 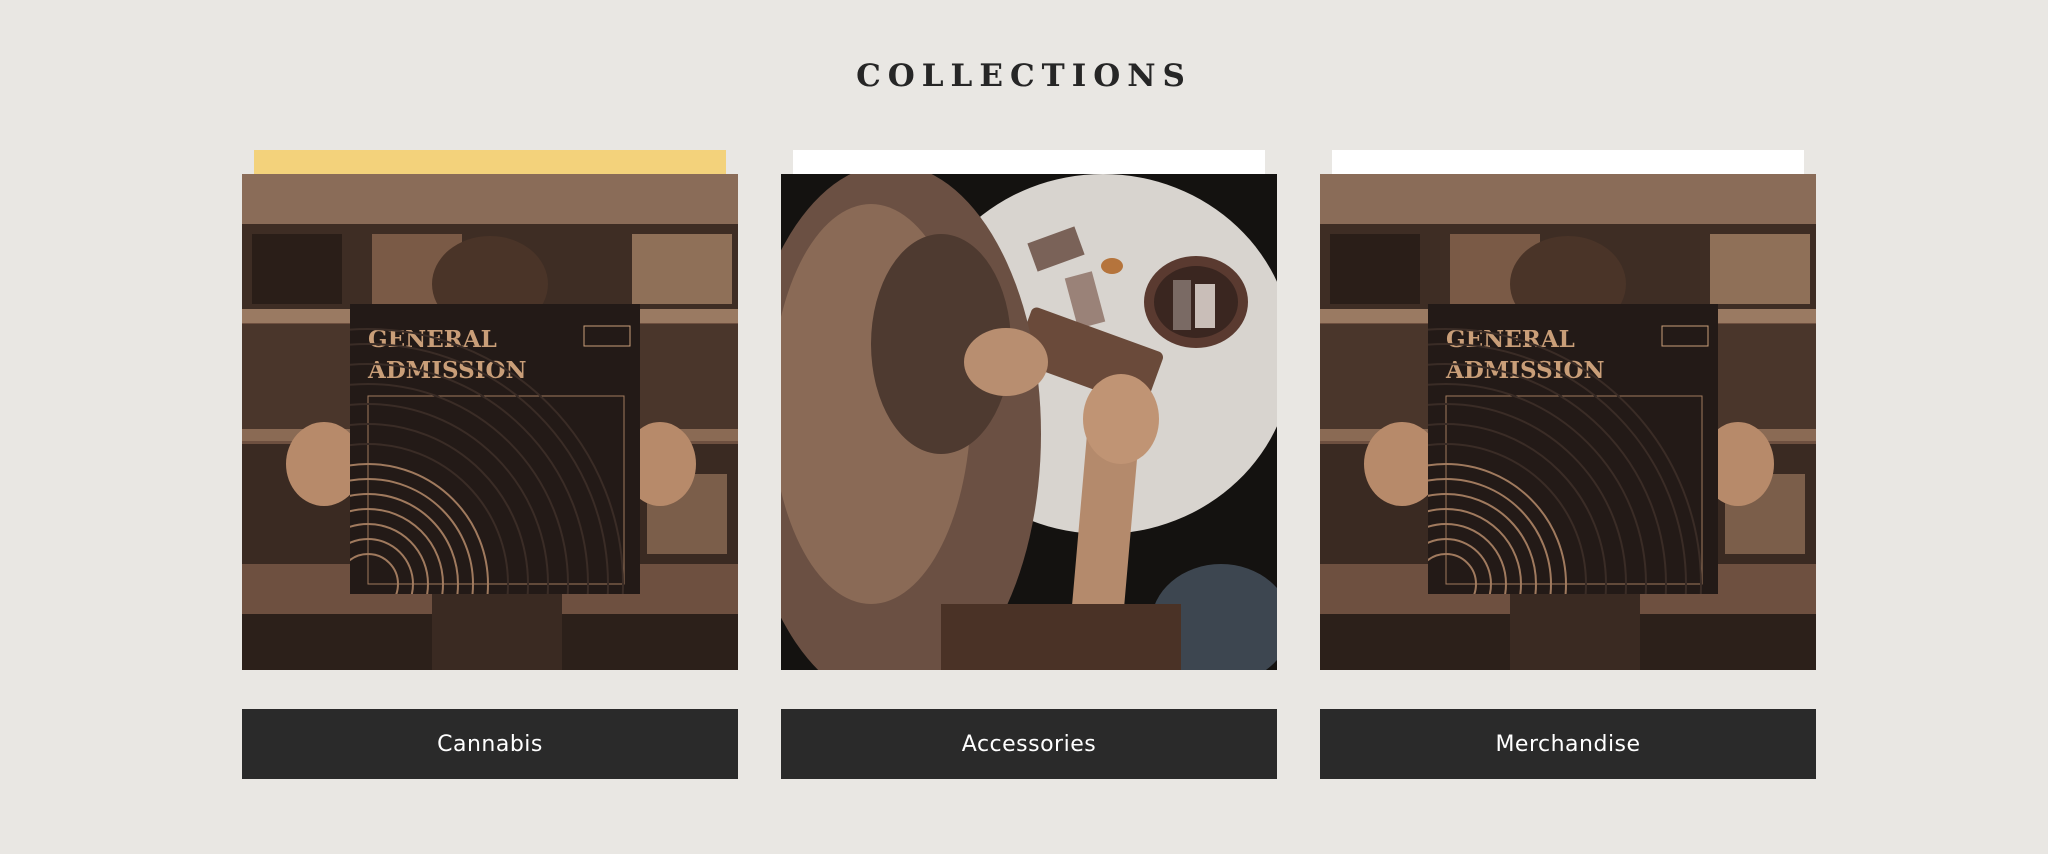 I want to click on section-title: COLLECTIONS, so click(x=1024, y=76).